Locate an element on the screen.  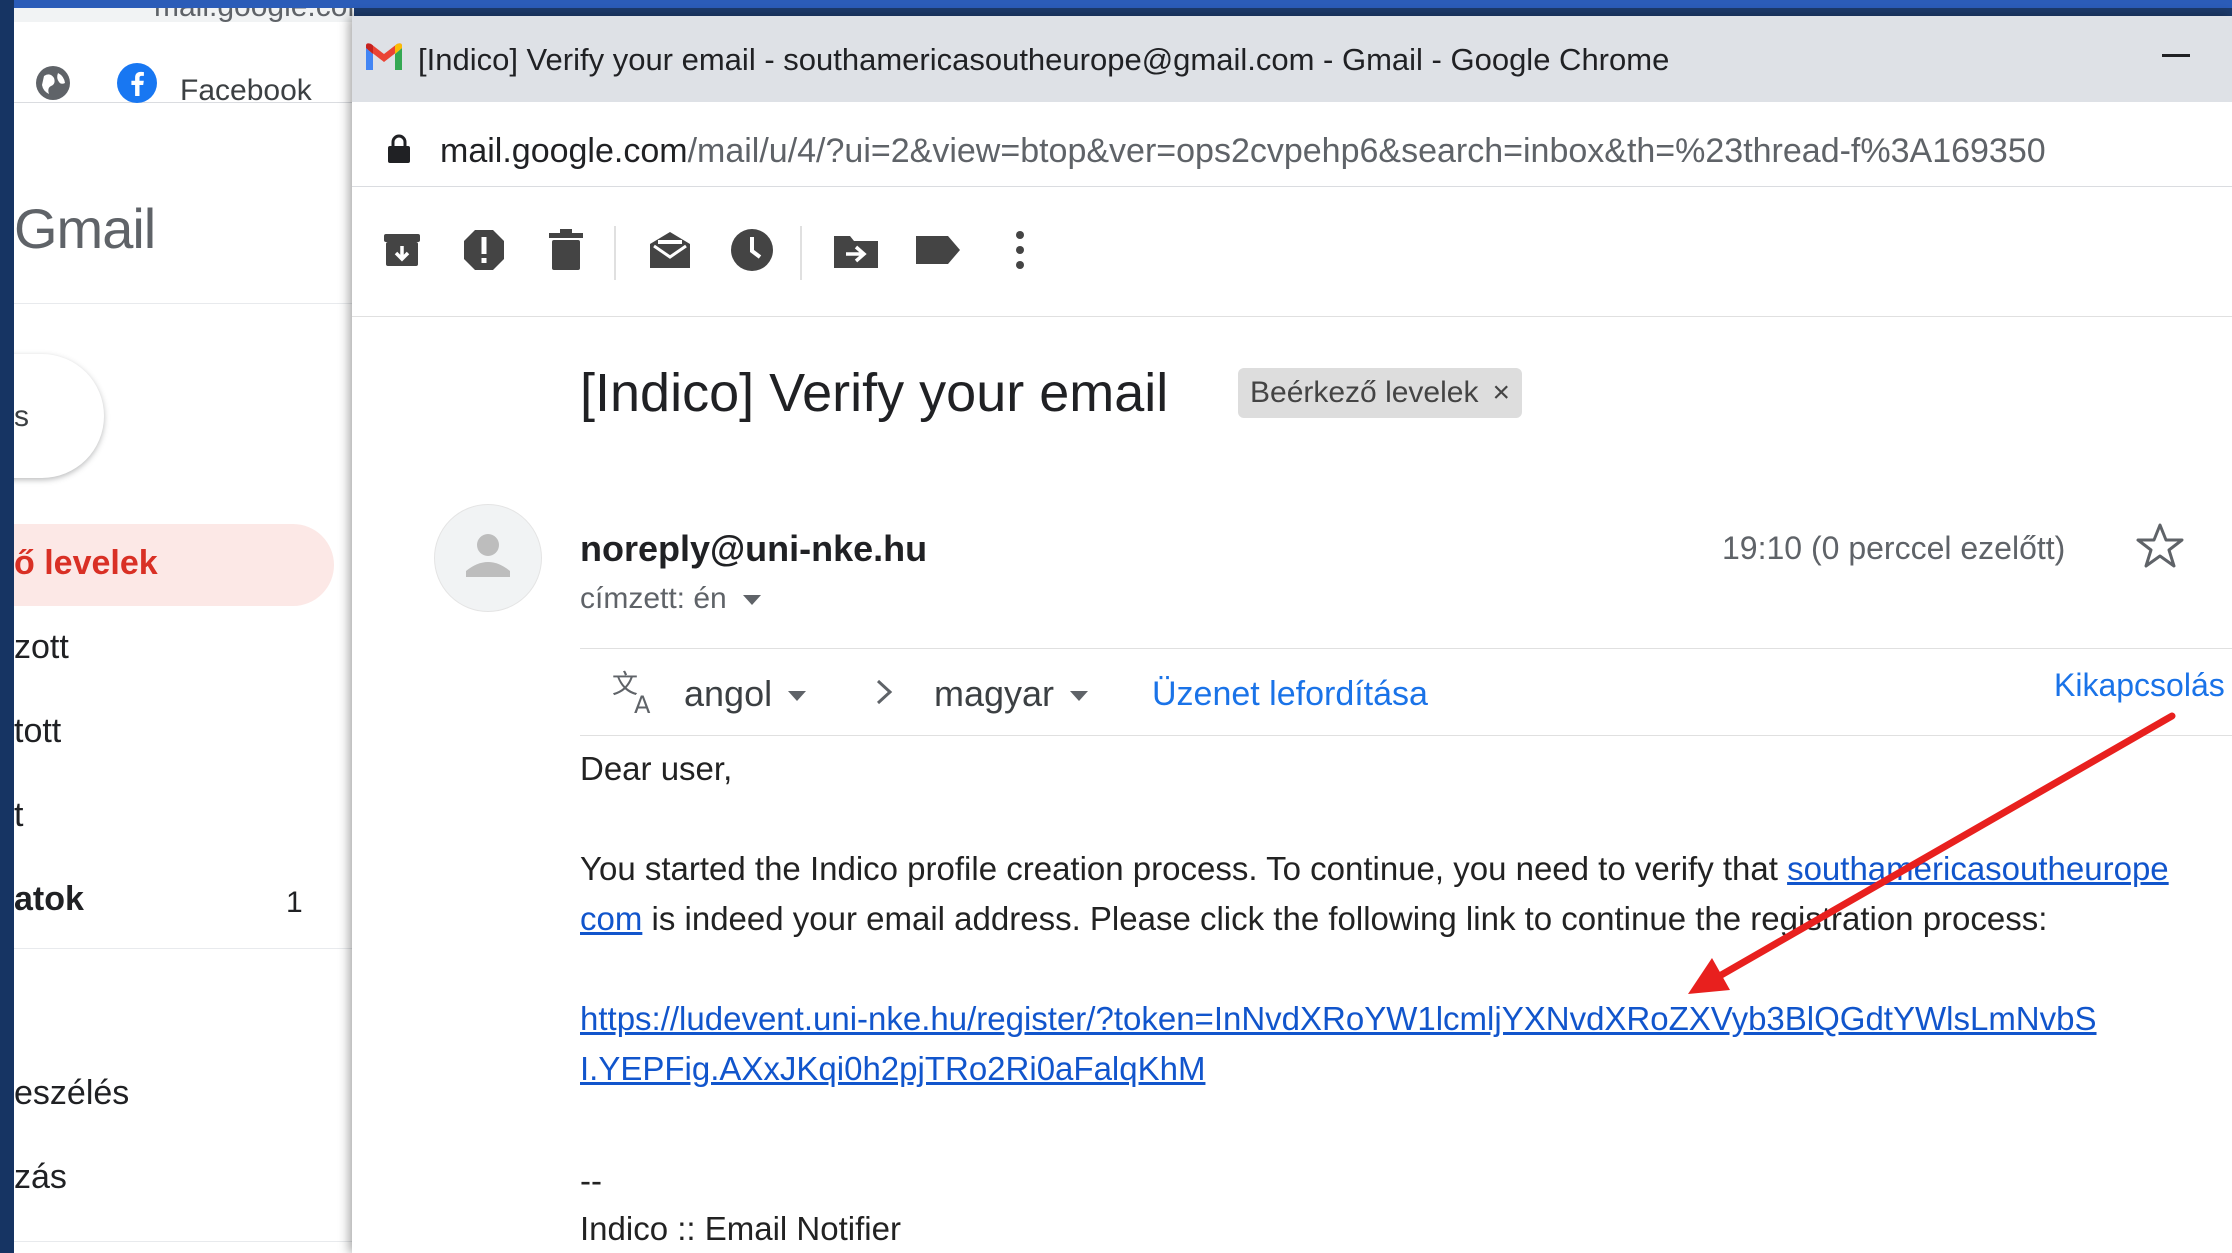
move-to-icon is located at coordinates (856, 250).